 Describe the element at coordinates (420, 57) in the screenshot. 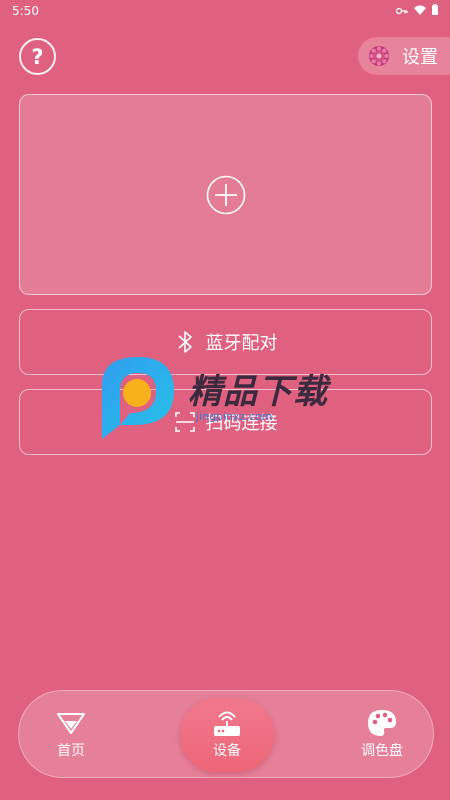

I see `settings-label: 设置` at that location.